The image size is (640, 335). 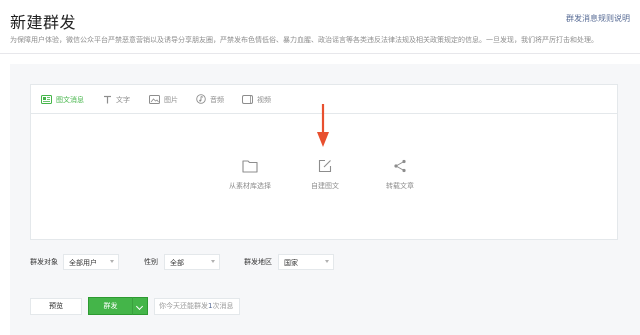 I want to click on target-label: 群发对象, so click(x=44, y=262).